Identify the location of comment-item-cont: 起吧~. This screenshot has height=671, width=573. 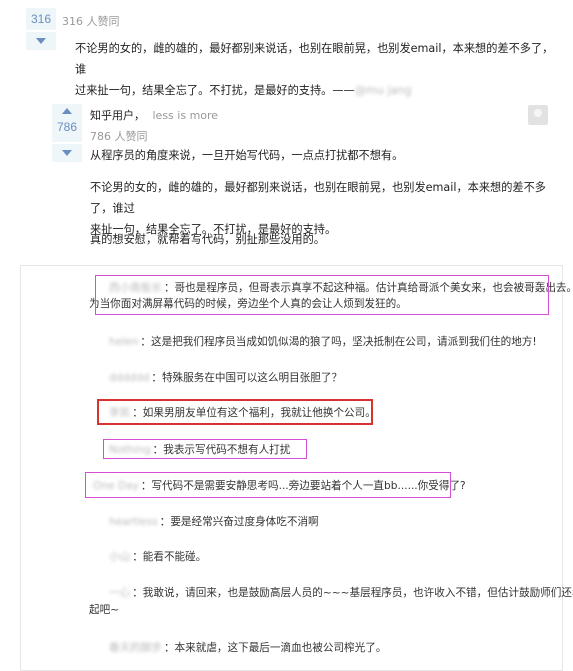
(104, 610).